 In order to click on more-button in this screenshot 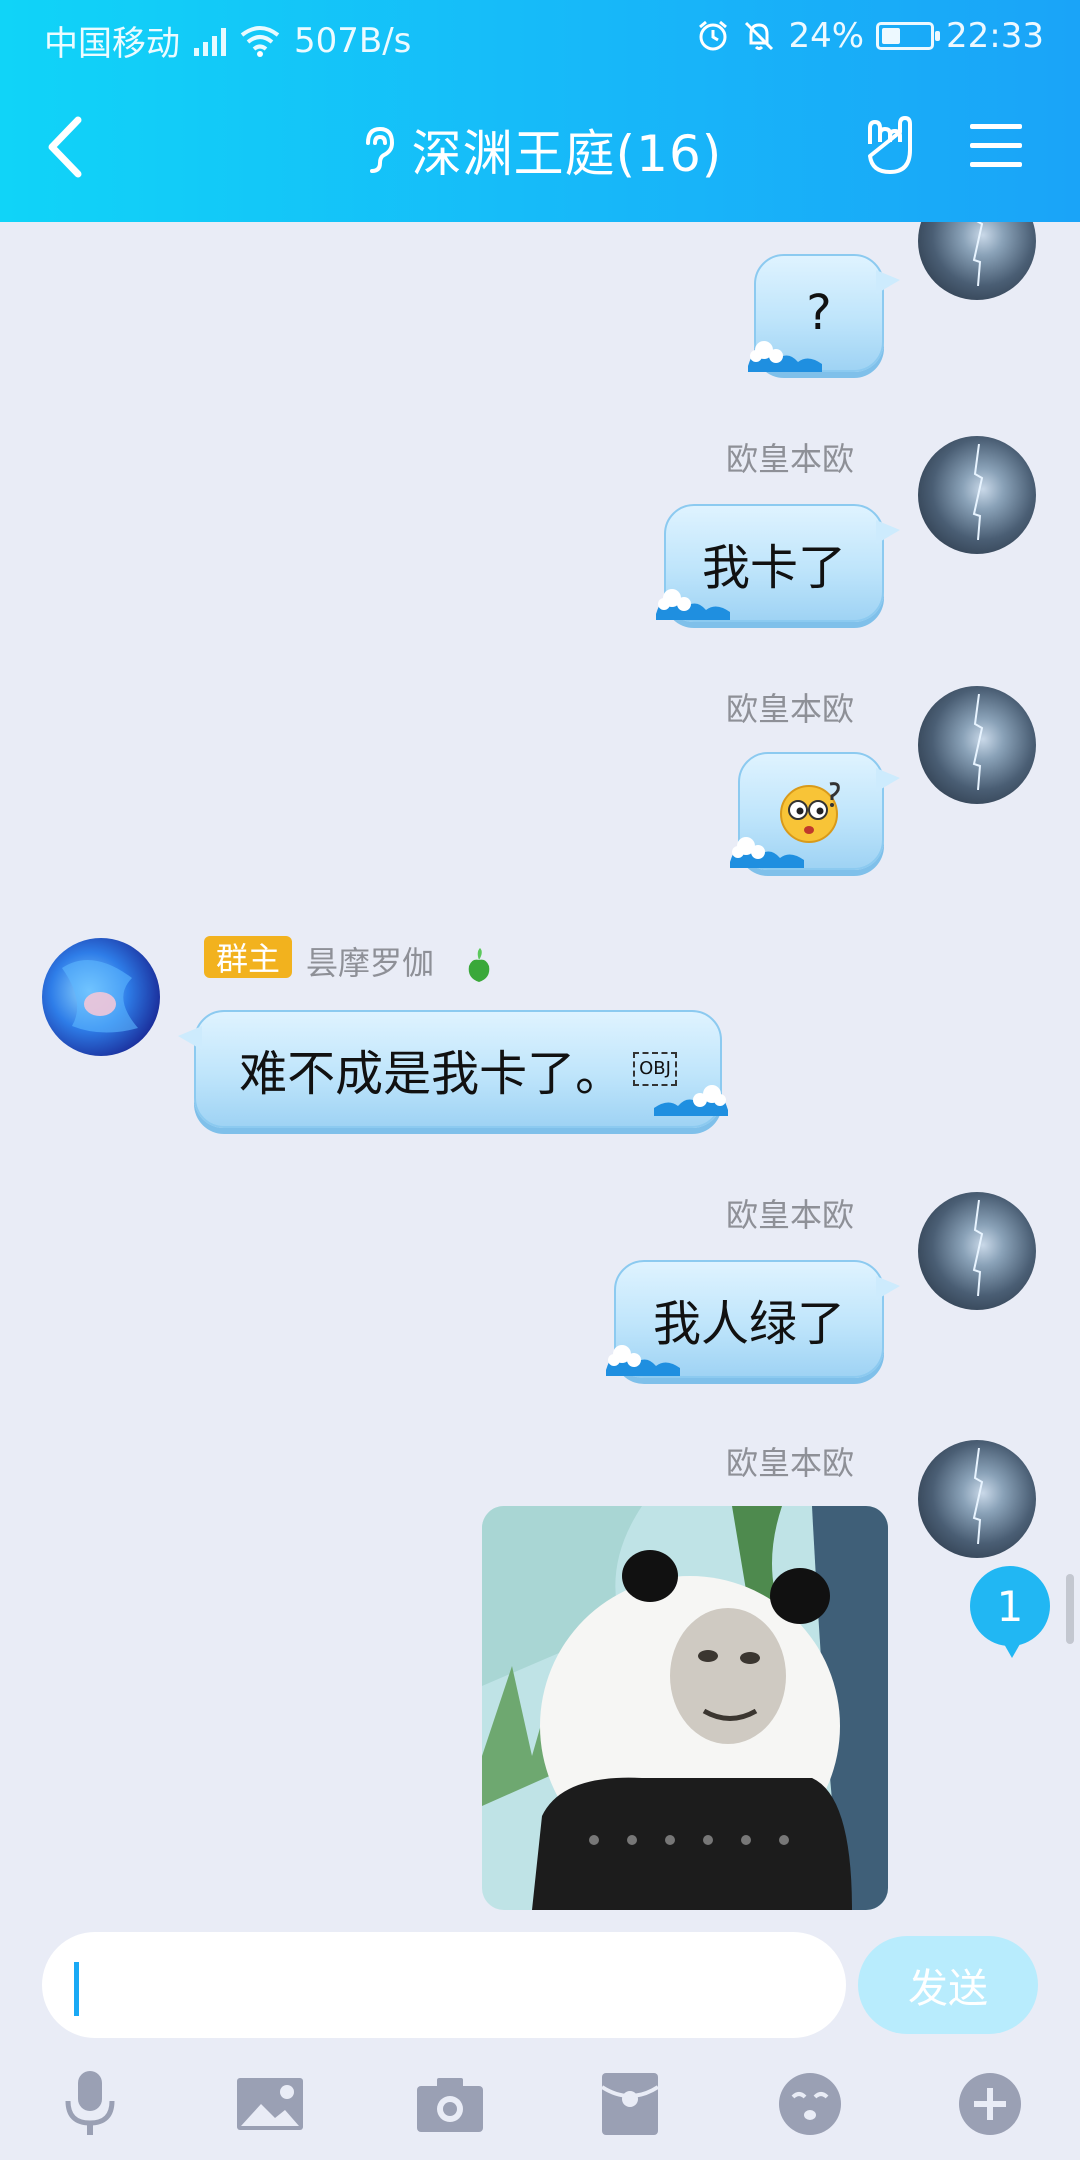, I will do `click(990, 2104)`.